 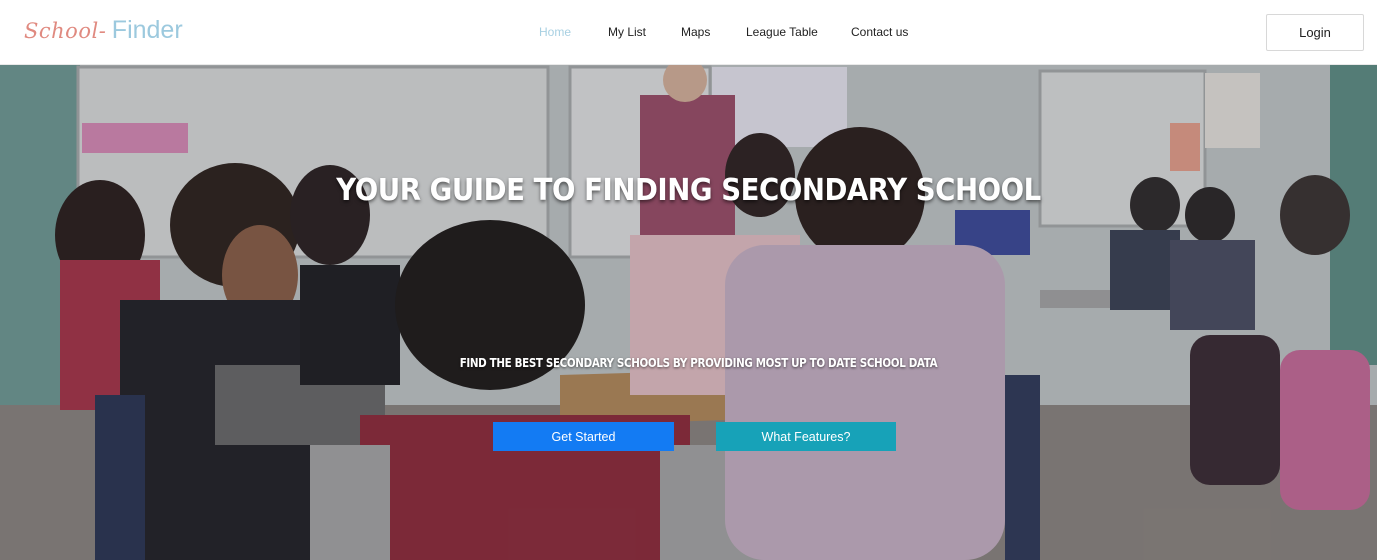 I want to click on nav-link-home: Home, so click(x=555, y=32).